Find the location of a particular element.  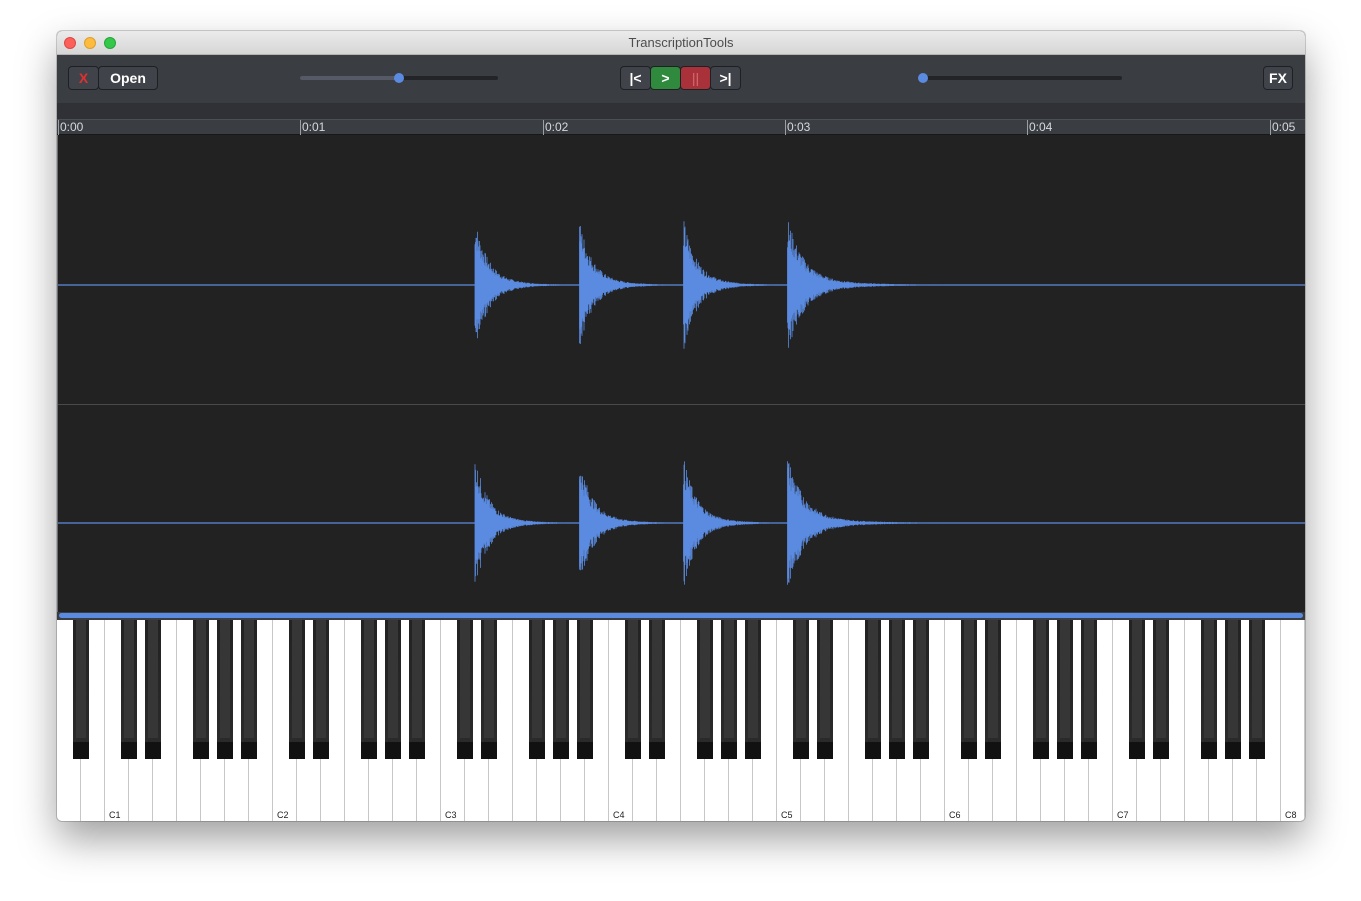

position-slider is located at coordinates (1020, 78).